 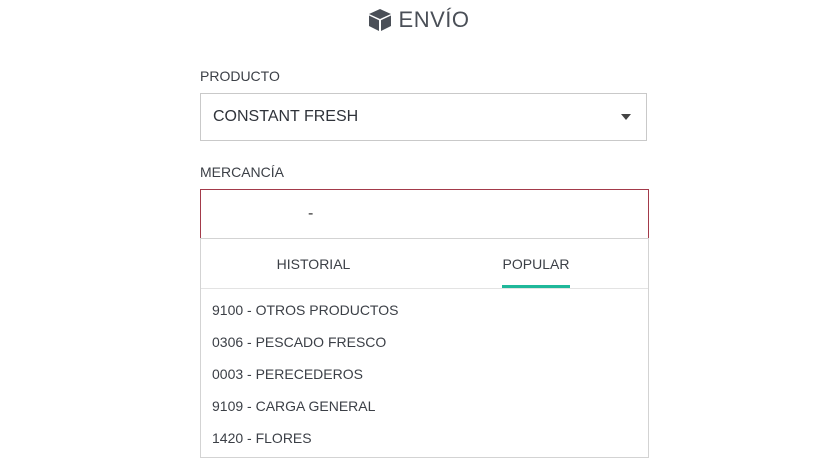 I want to click on producto-selected-value: CONSTANT FRESH, so click(x=286, y=116).